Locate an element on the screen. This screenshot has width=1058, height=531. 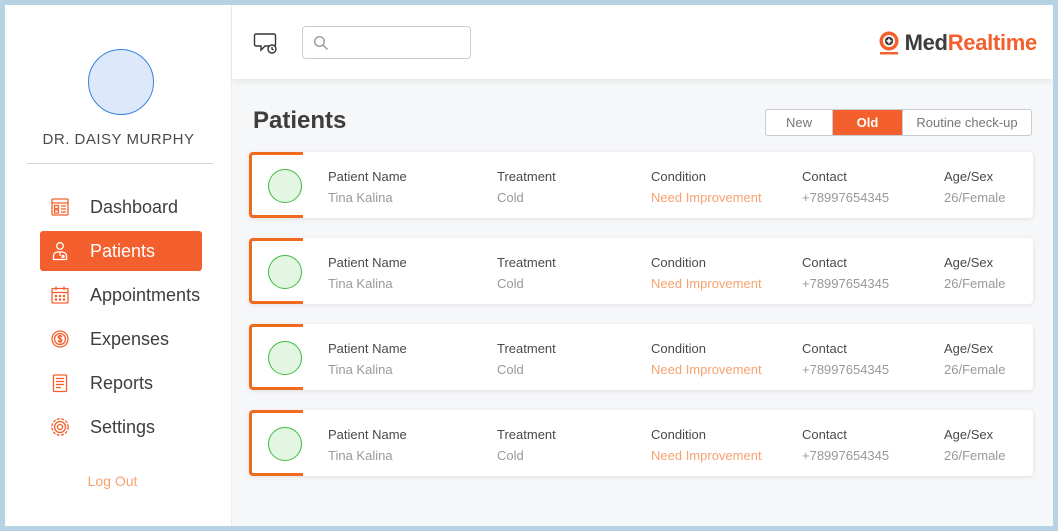
filter-routine-checkup: Routine check-up is located at coordinates (967, 122).